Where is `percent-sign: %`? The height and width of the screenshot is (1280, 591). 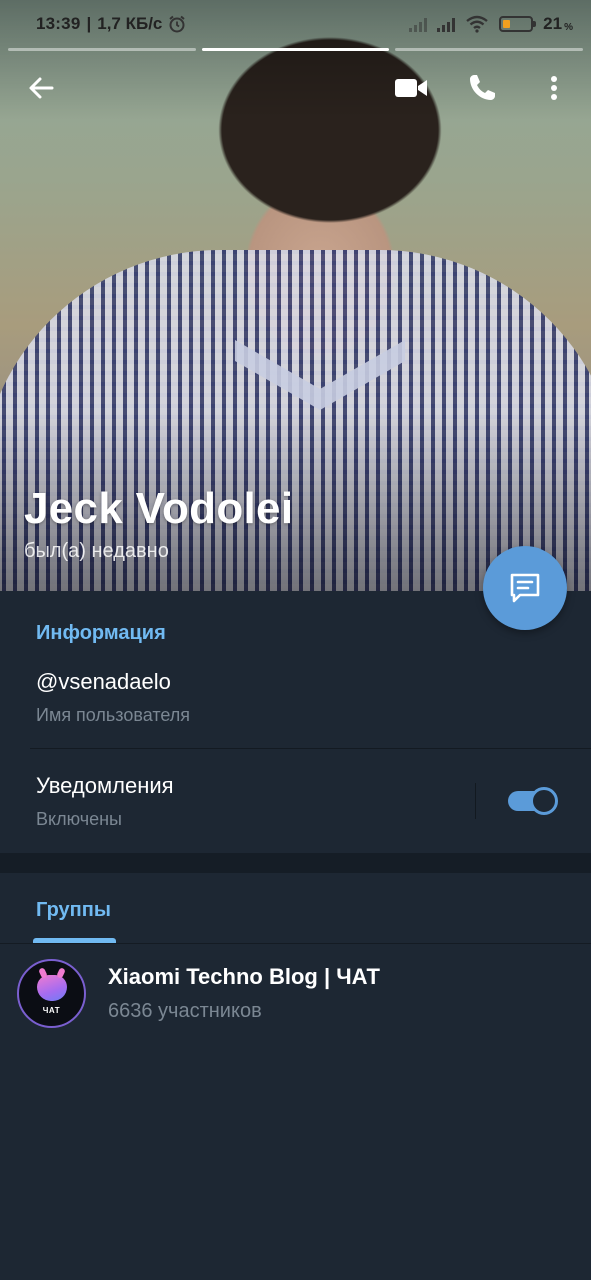
percent-sign: % is located at coordinates (568, 27).